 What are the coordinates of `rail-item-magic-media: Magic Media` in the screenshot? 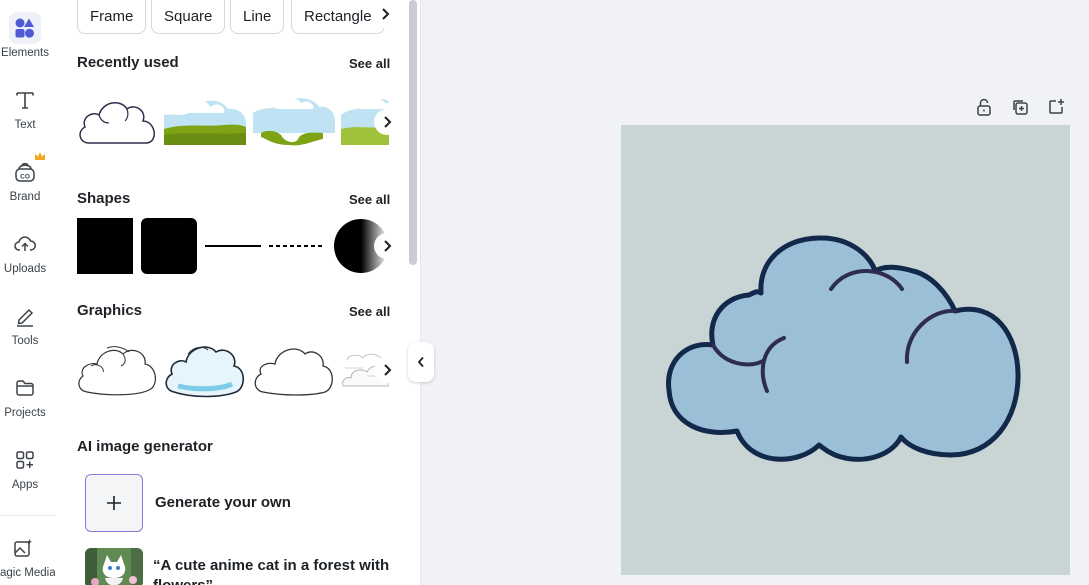 It's located at (28, 555).